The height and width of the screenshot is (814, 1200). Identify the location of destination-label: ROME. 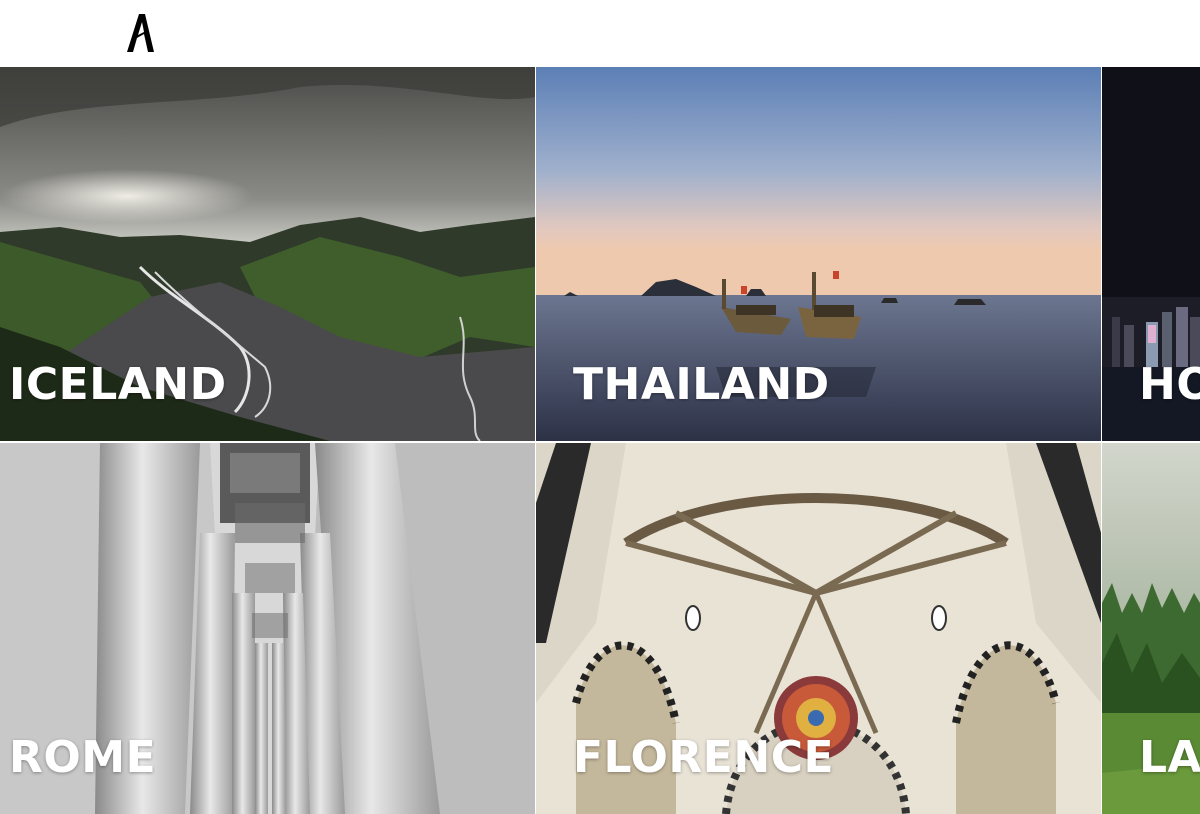
(83, 757).